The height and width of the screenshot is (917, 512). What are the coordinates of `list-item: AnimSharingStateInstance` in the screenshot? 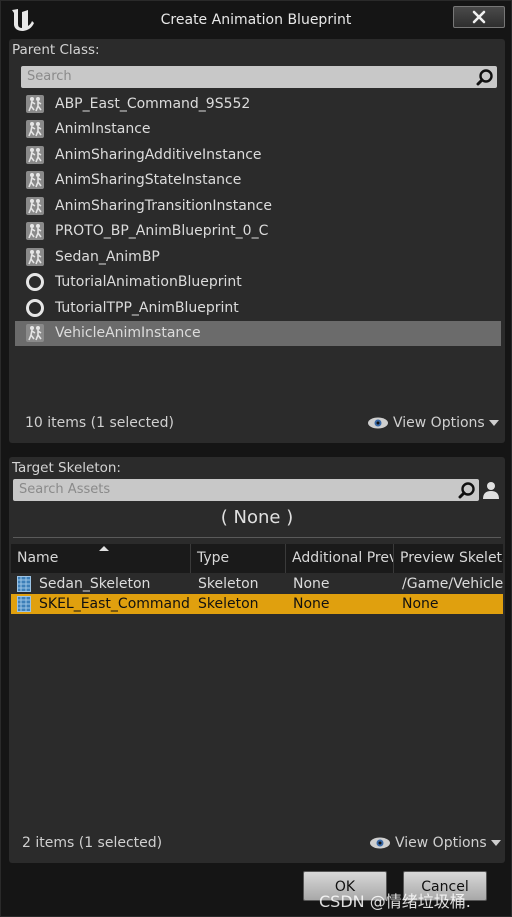 It's located at (258, 181).